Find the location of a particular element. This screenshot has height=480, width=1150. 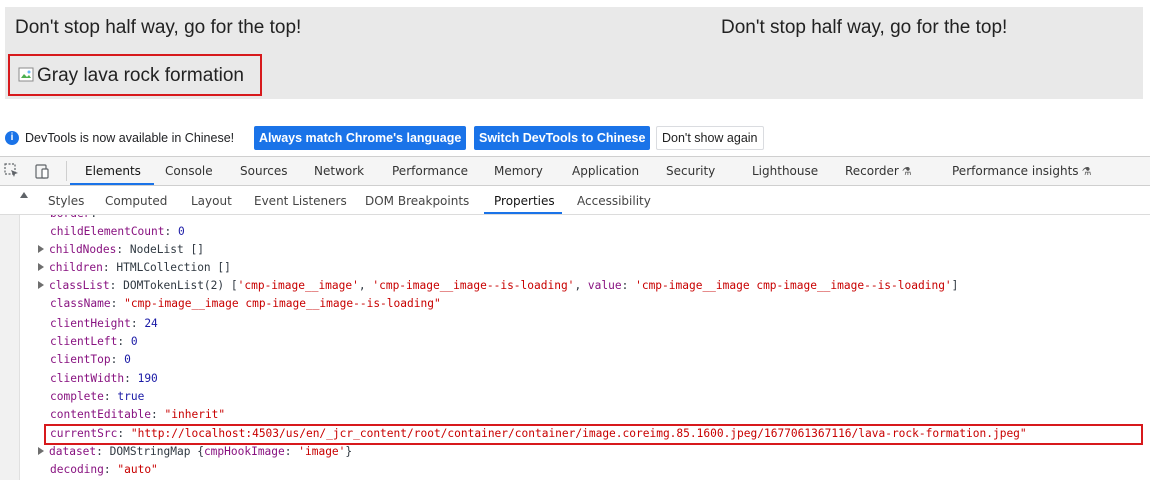

broken-image: Gray lava rock formation is located at coordinates (135, 75).